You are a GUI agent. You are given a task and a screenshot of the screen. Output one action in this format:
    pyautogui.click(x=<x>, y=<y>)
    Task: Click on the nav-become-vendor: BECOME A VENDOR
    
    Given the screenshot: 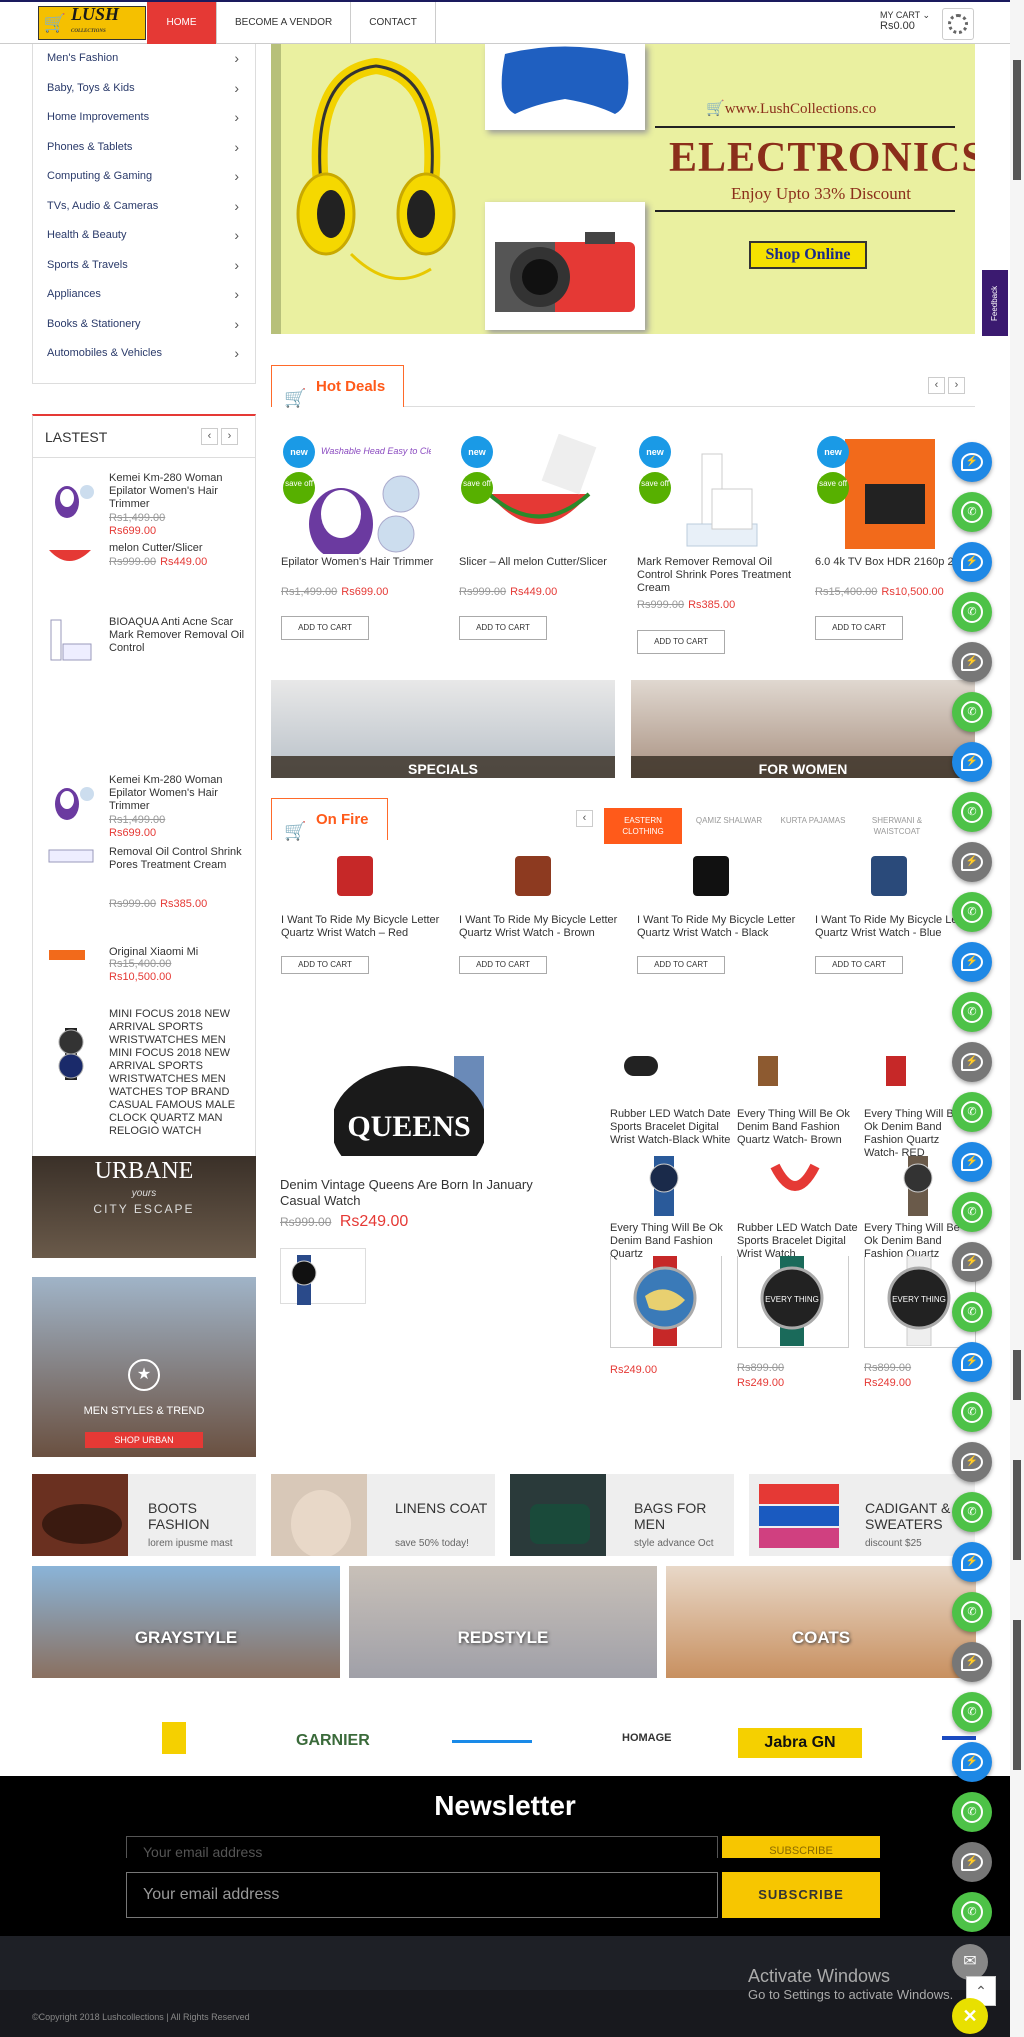 What is the action you would take?
    pyautogui.click(x=284, y=23)
    